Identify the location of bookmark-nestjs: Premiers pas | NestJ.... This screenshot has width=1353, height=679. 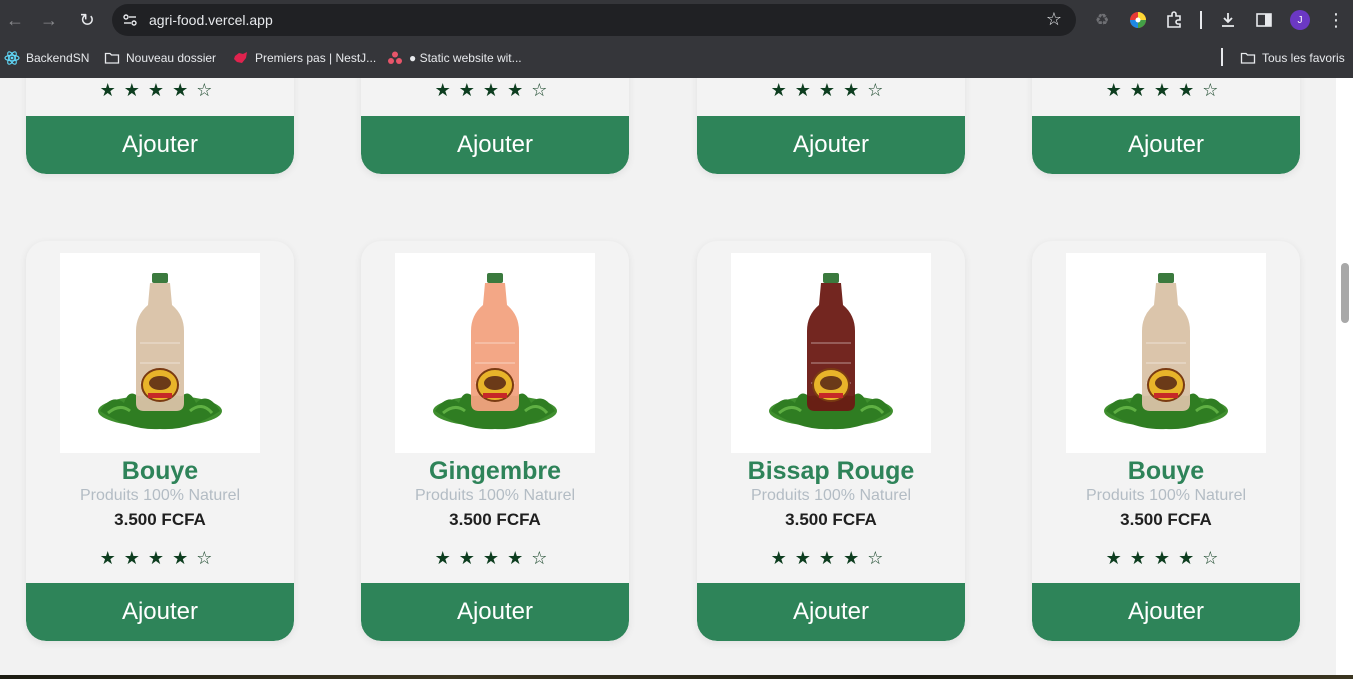
(304, 58).